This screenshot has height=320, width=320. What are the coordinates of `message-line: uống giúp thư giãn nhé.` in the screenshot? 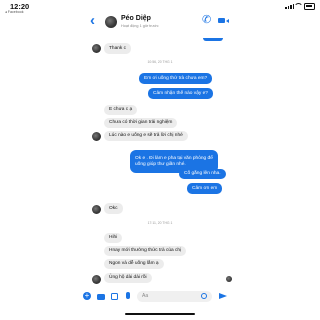 It's located at (160, 164).